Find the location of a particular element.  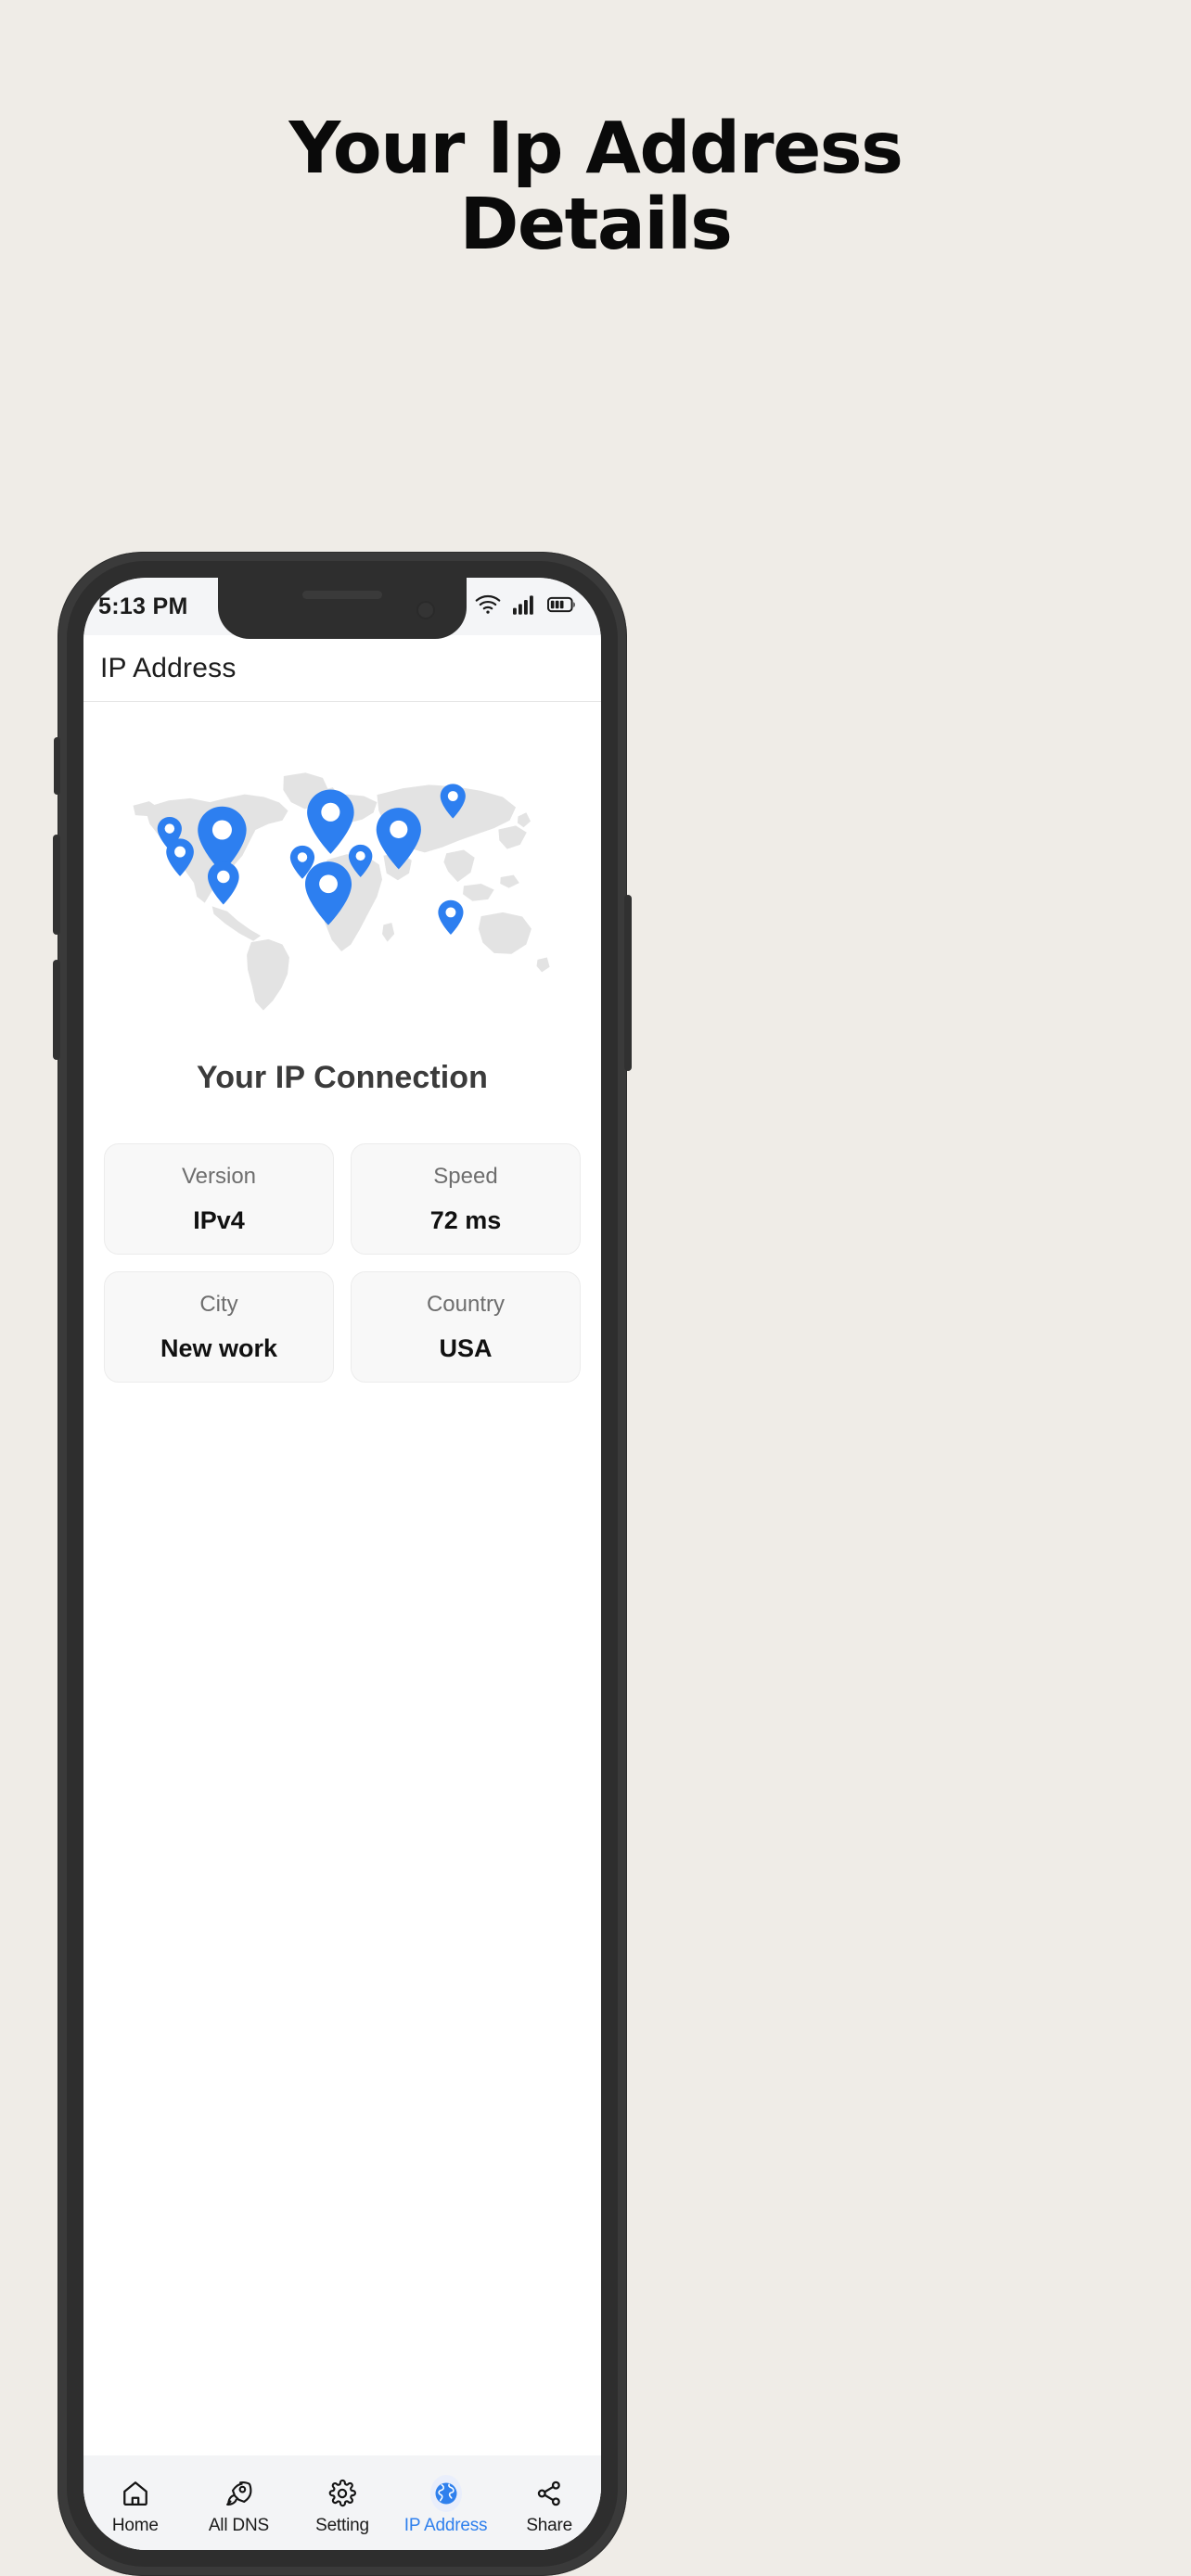

nav-label: Home is located at coordinates (135, 2525).